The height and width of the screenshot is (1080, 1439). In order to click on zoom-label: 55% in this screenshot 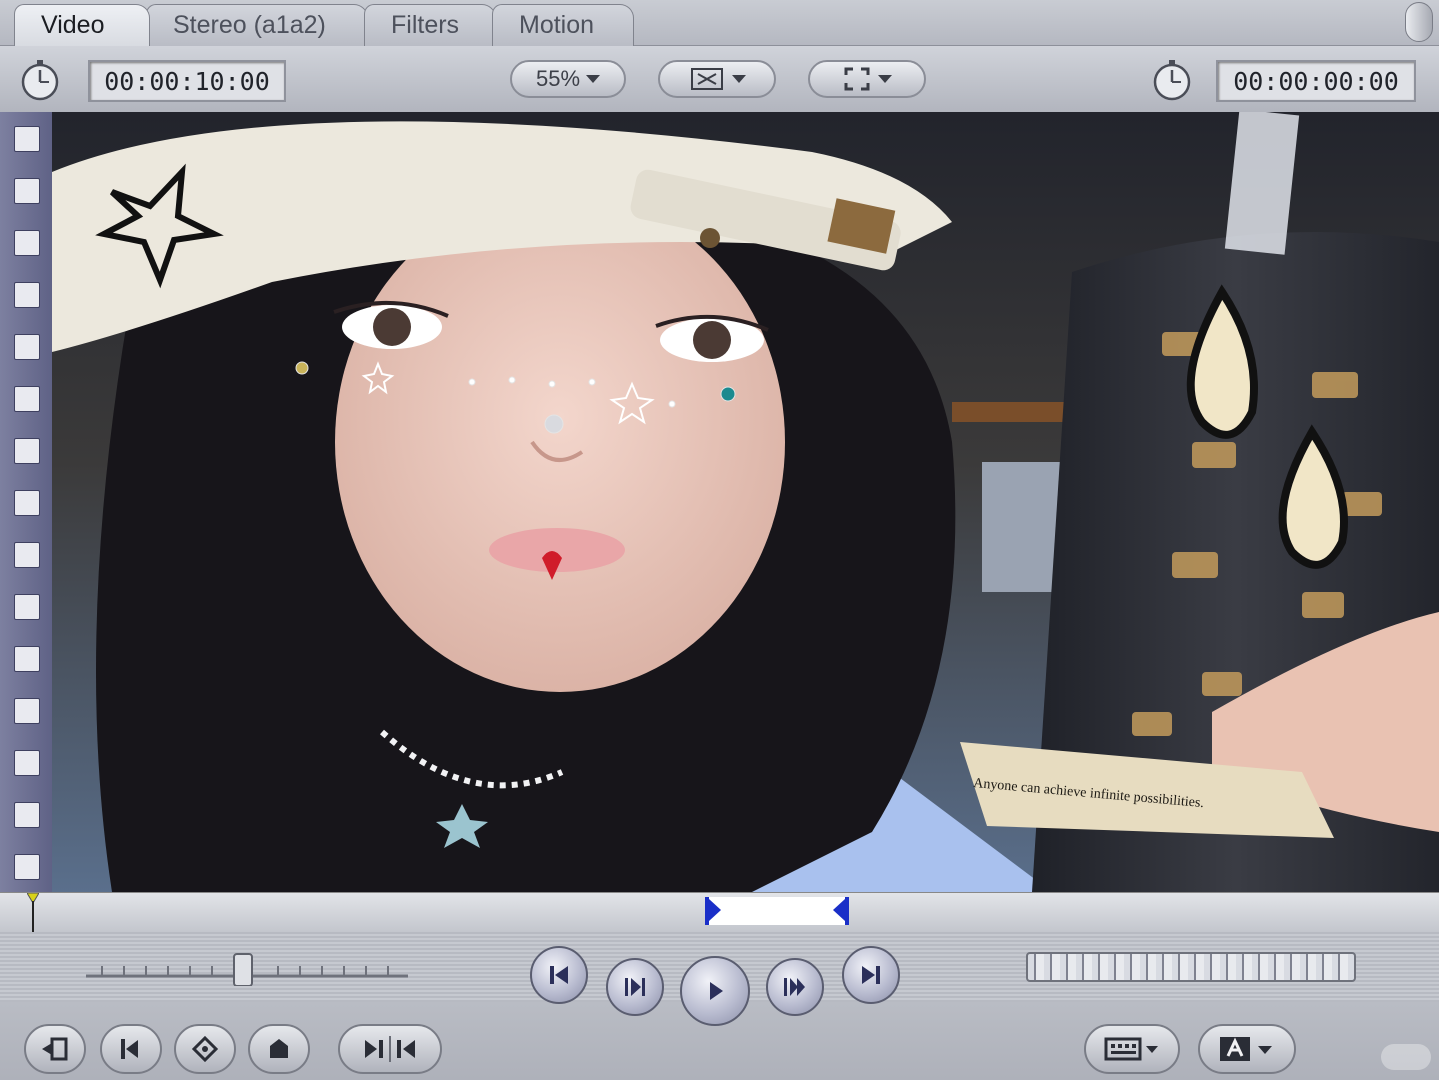, I will do `click(558, 78)`.